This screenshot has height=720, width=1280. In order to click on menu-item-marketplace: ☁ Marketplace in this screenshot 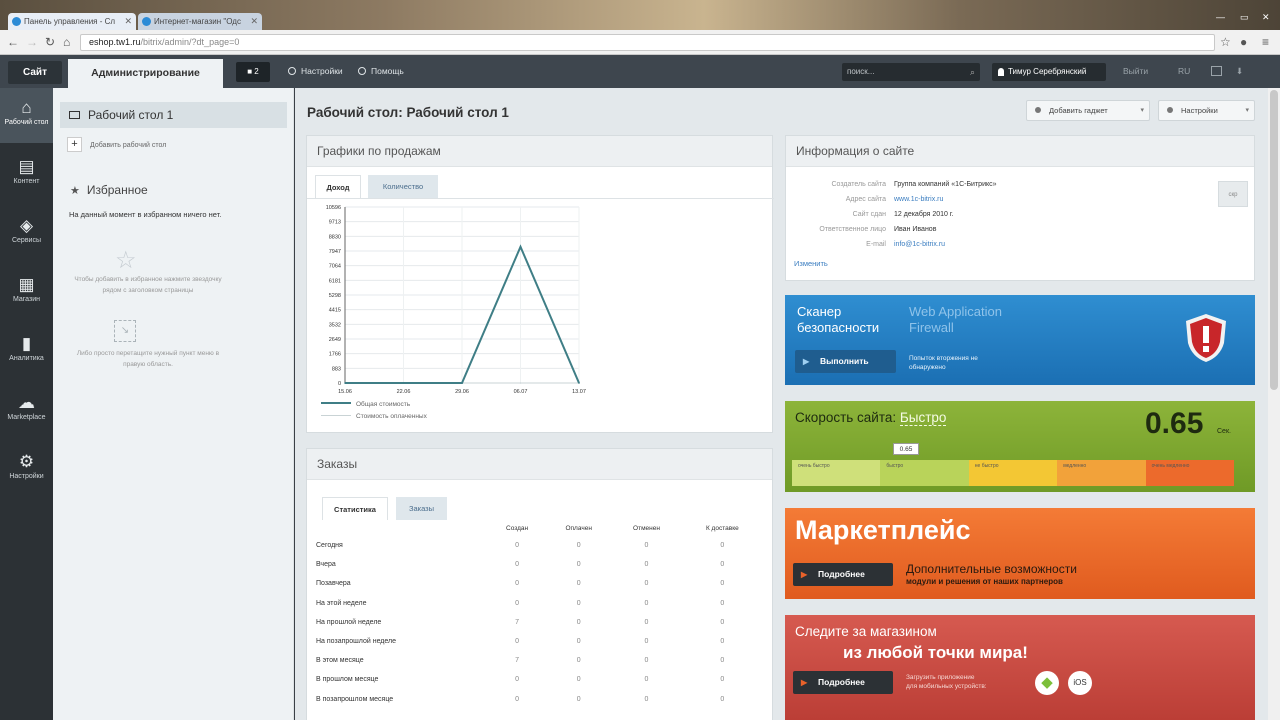, I will do `click(26, 410)`.